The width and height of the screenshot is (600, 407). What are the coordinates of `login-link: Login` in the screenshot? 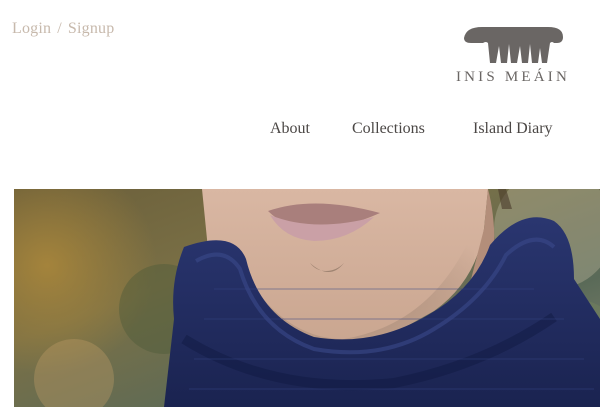 It's located at (31, 28).